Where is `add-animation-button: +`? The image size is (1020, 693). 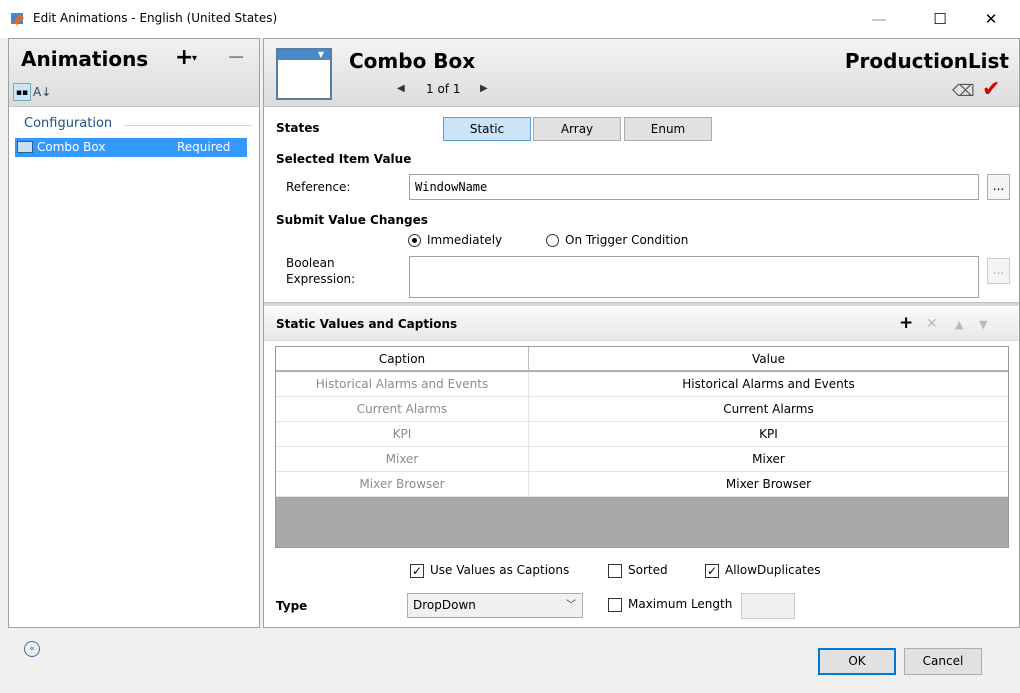
add-animation-button: + is located at coordinates (184, 57).